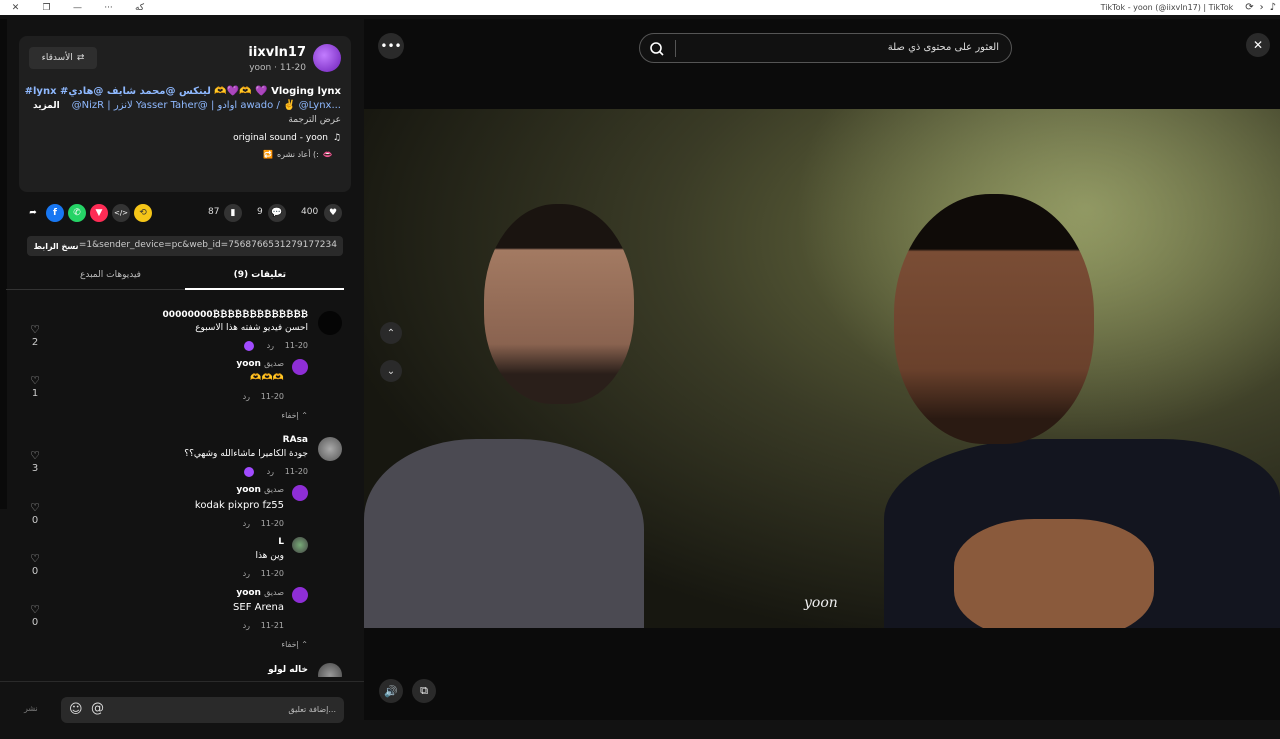 This screenshot has width=1280, height=739. What do you see at coordinates (295, 440) in the screenshot?
I see `comment-author: RAsa` at bounding box center [295, 440].